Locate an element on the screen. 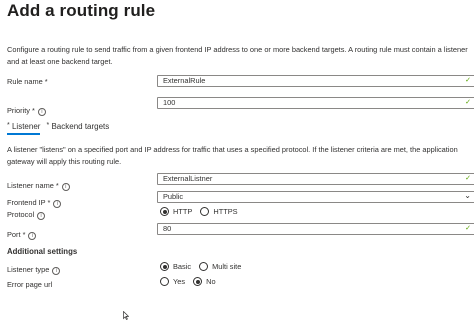  rule-name-label-text: Rule name * is located at coordinates (27, 81).